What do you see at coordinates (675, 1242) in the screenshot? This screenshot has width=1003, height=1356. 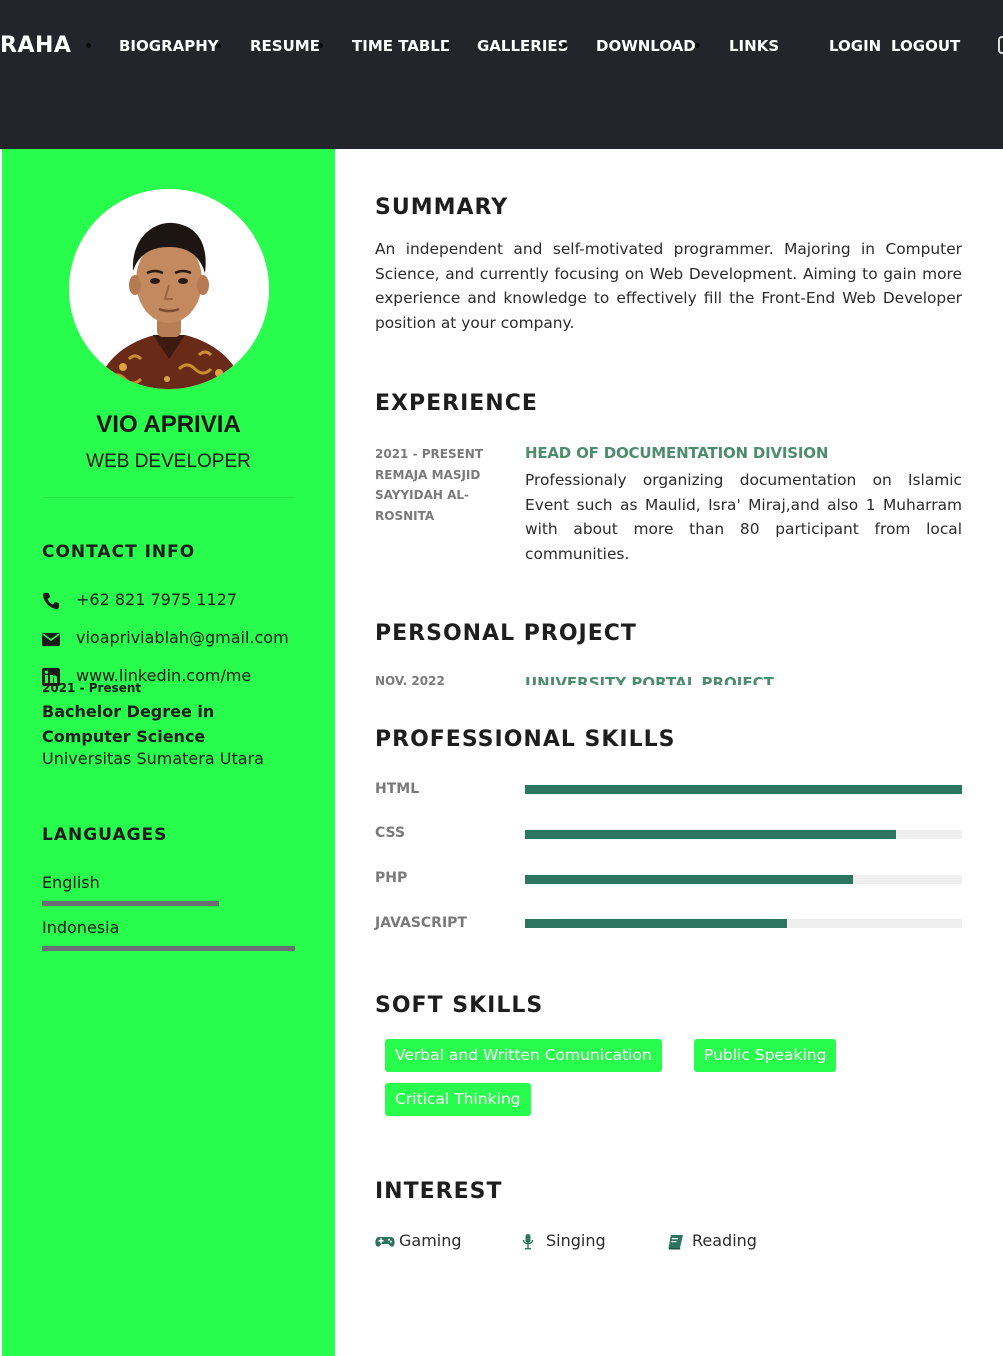 I see `book-icon` at bounding box center [675, 1242].